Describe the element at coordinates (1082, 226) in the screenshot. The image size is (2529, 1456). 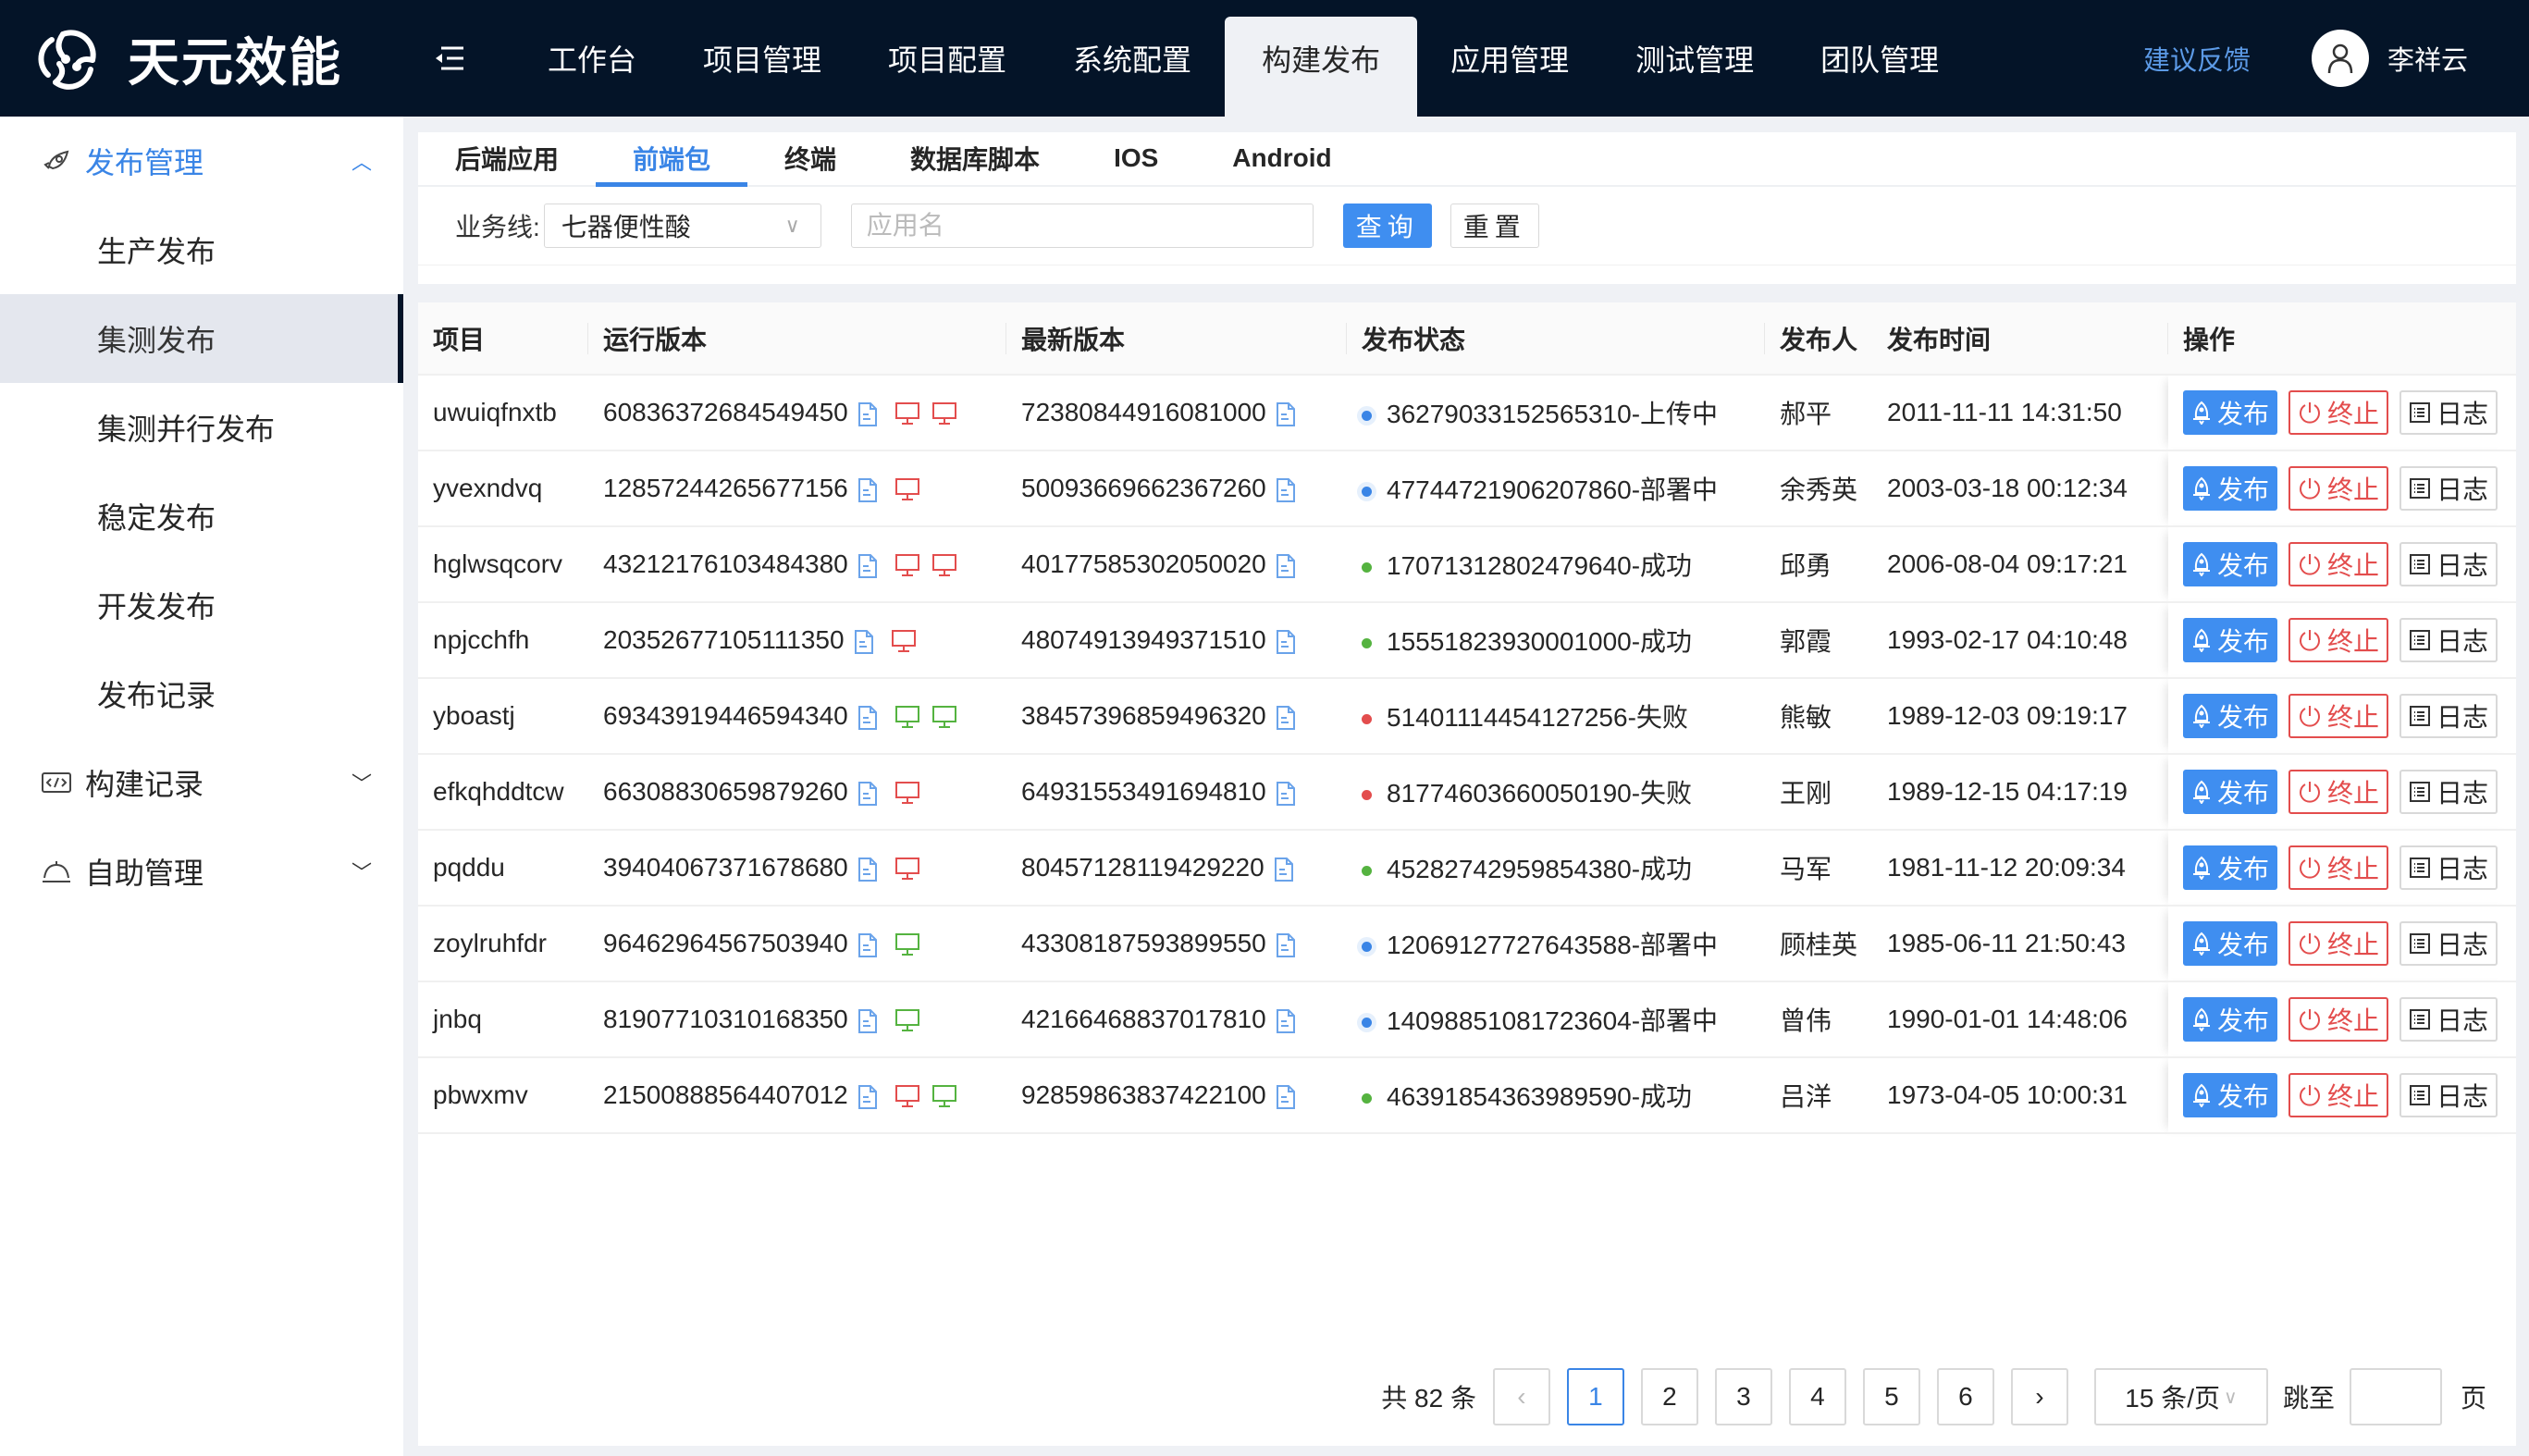
I see `app-name-input` at that location.